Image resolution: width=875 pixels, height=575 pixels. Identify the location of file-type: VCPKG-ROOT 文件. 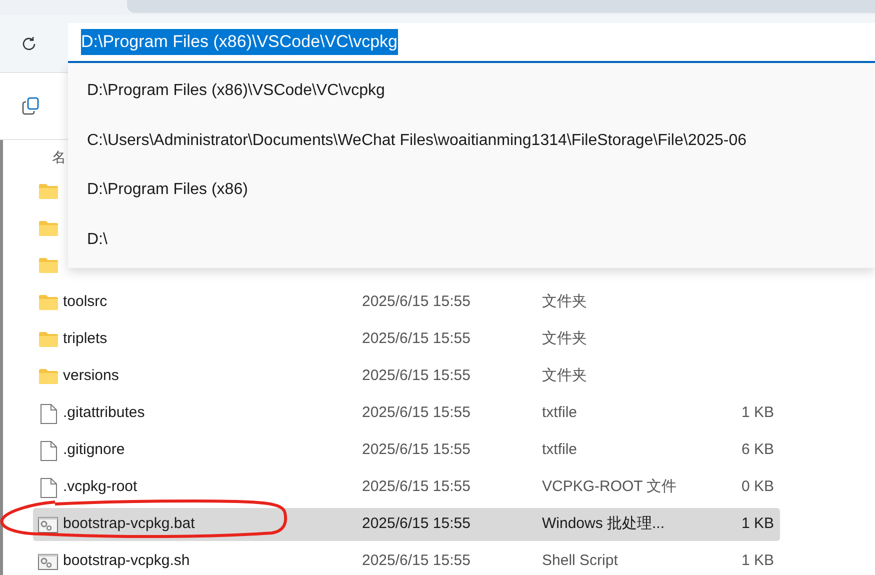
(610, 487).